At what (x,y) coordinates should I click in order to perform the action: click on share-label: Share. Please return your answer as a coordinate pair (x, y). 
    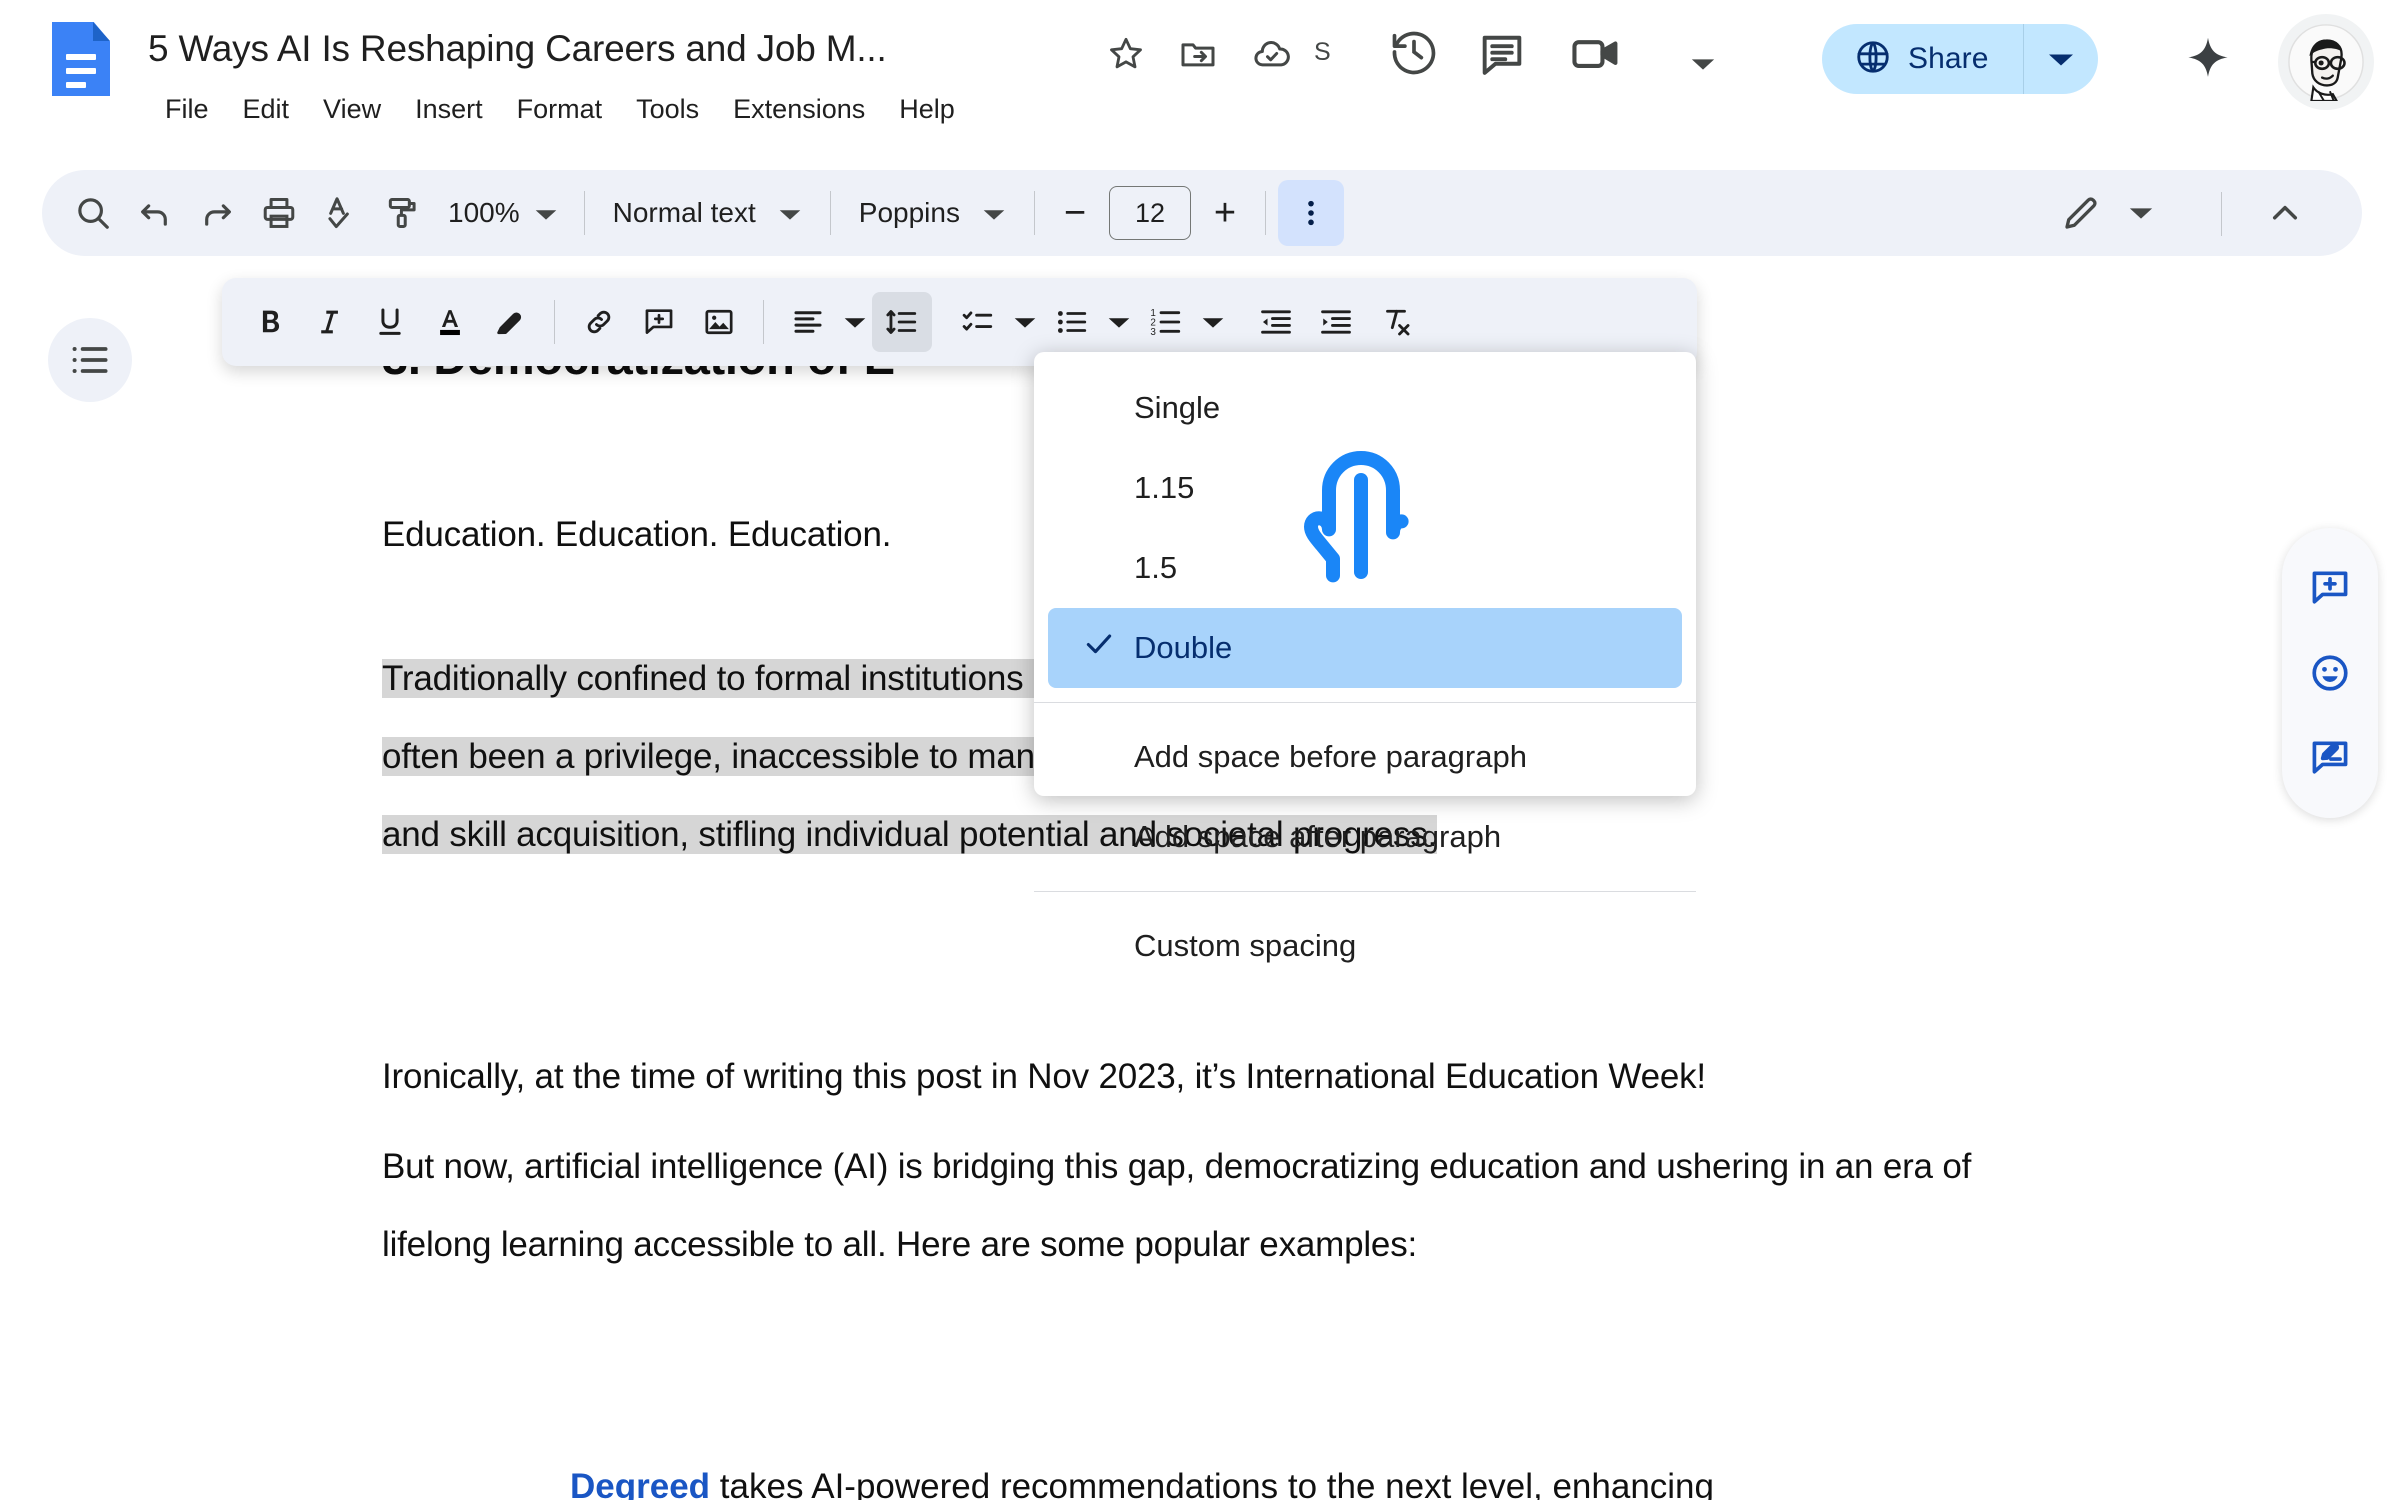
    Looking at the image, I should click on (1948, 58).